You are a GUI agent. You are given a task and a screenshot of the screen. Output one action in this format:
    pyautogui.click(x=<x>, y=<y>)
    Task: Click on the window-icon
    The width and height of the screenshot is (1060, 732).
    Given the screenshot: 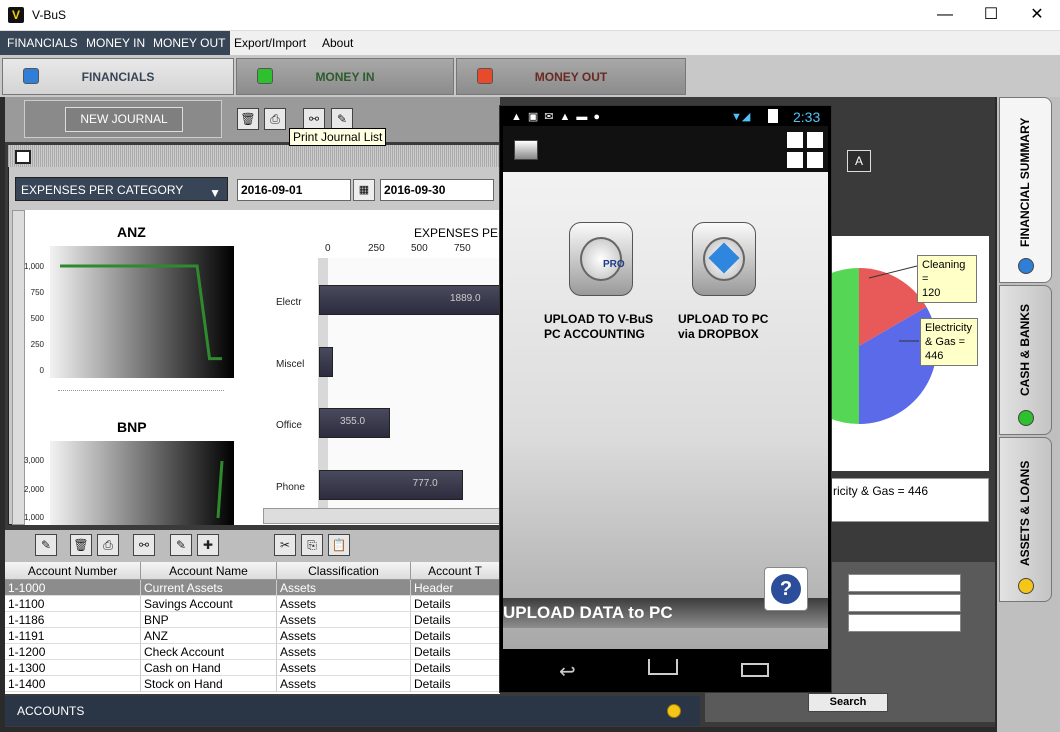 What is the action you would take?
    pyautogui.click(x=23, y=157)
    